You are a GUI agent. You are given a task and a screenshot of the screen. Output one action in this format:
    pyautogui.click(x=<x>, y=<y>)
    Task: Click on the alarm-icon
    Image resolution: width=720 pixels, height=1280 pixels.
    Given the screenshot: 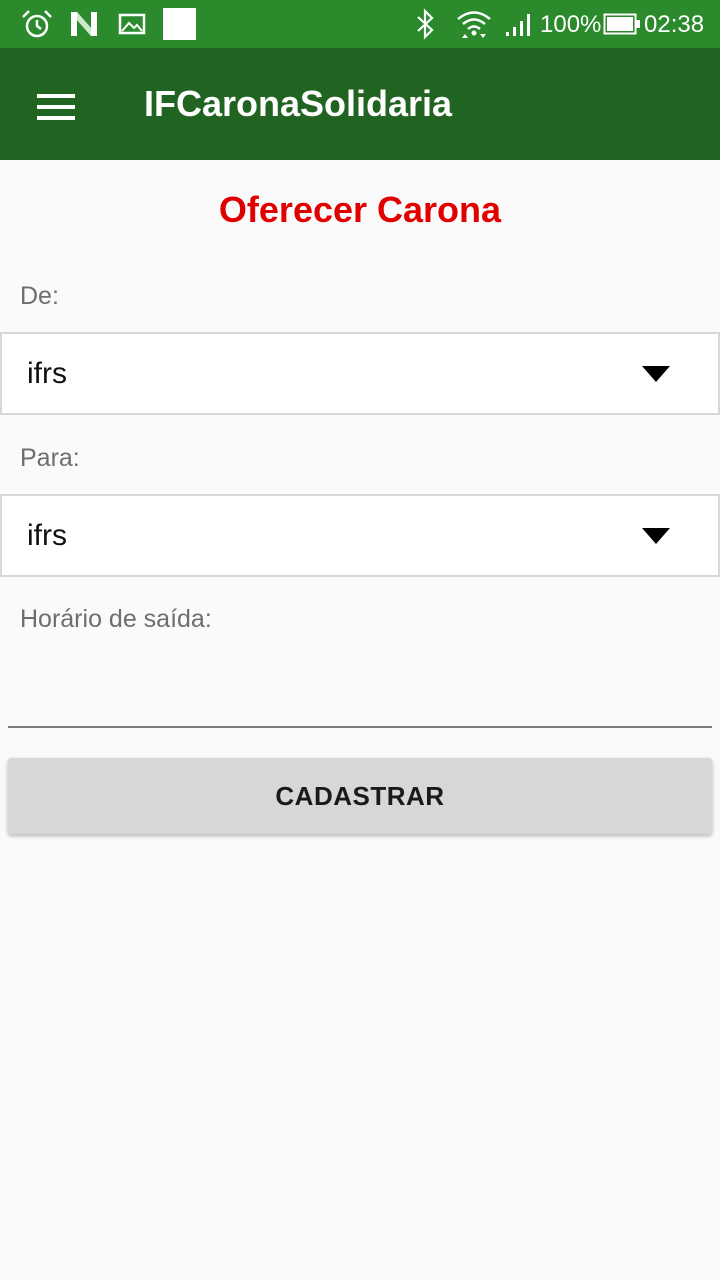 What is the action you would take?
    pyautogui.click(x=37, y=24)
    